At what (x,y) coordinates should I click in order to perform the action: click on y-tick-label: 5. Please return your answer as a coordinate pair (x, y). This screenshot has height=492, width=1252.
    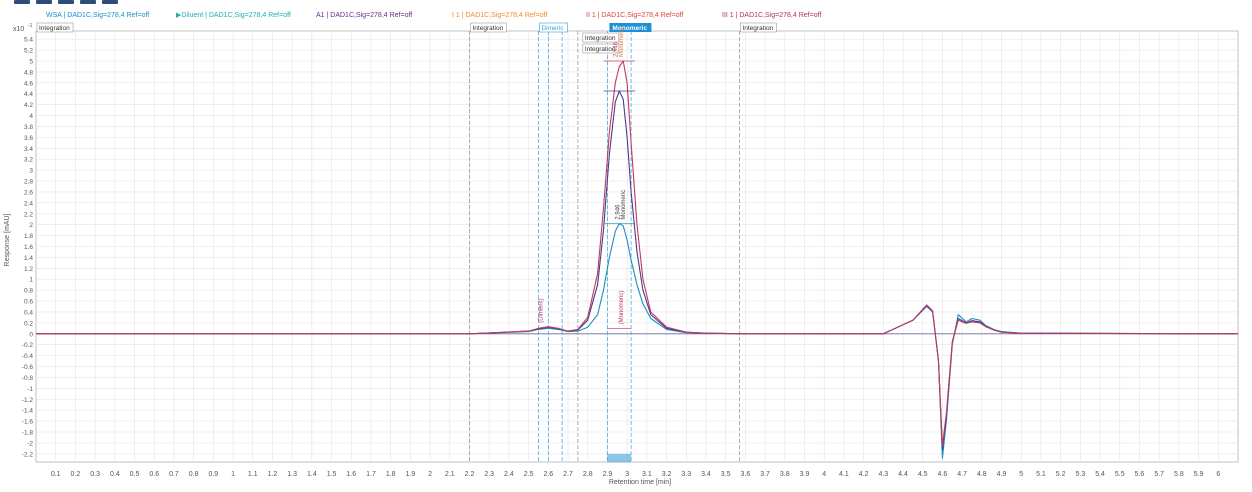
    Looking at the image, I should click on (31, 62).